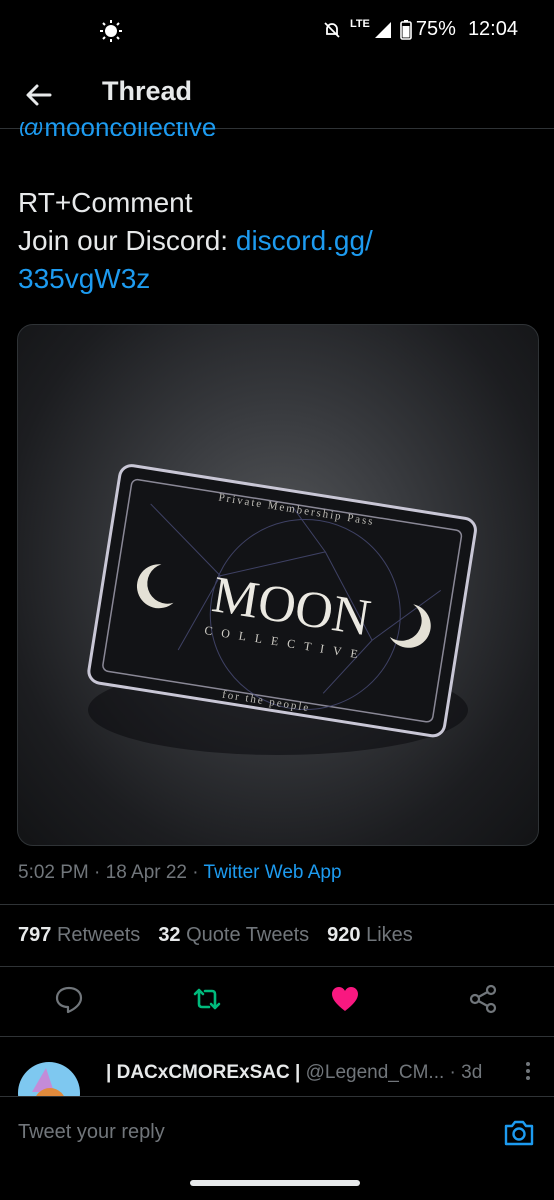 The height and width of the screenshot is (1200, 554). Describe the element at coordinates (169, 935) in the screenshot. I see `quotes-count: 32` at that location.